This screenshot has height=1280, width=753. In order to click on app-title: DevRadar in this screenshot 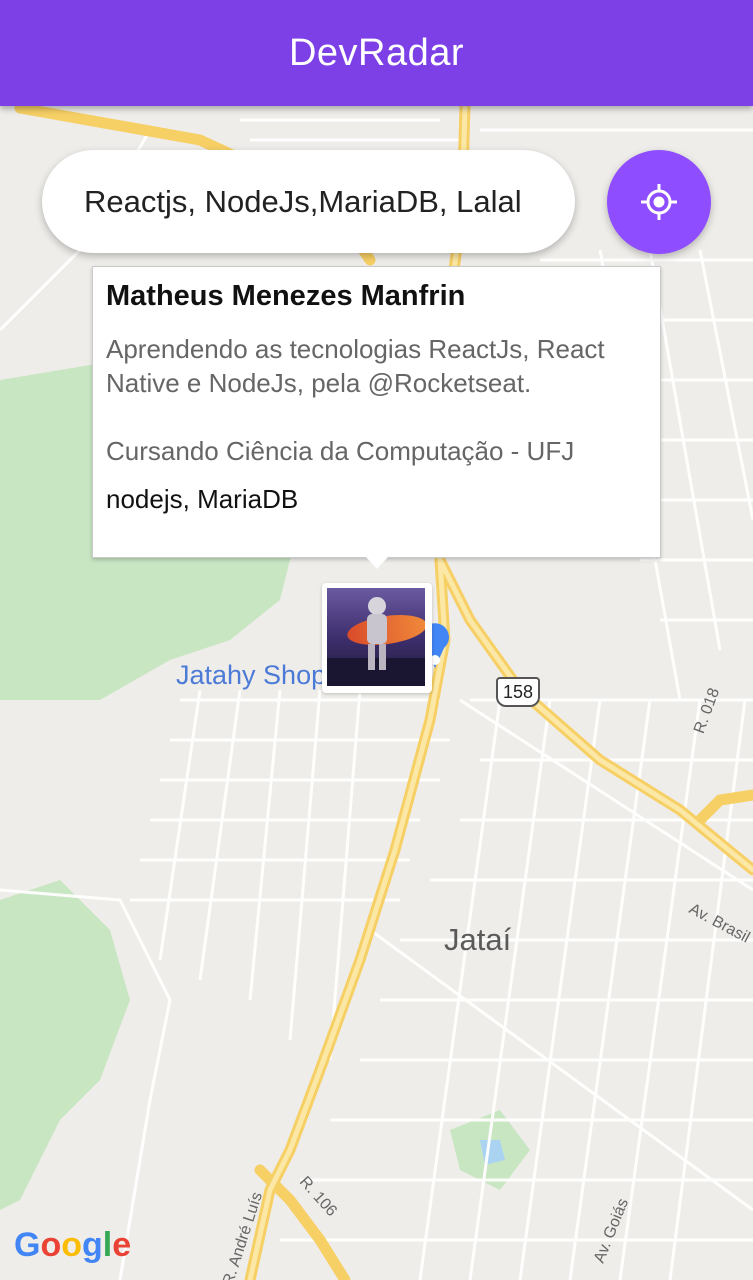, I will do `click(376, 52)`.